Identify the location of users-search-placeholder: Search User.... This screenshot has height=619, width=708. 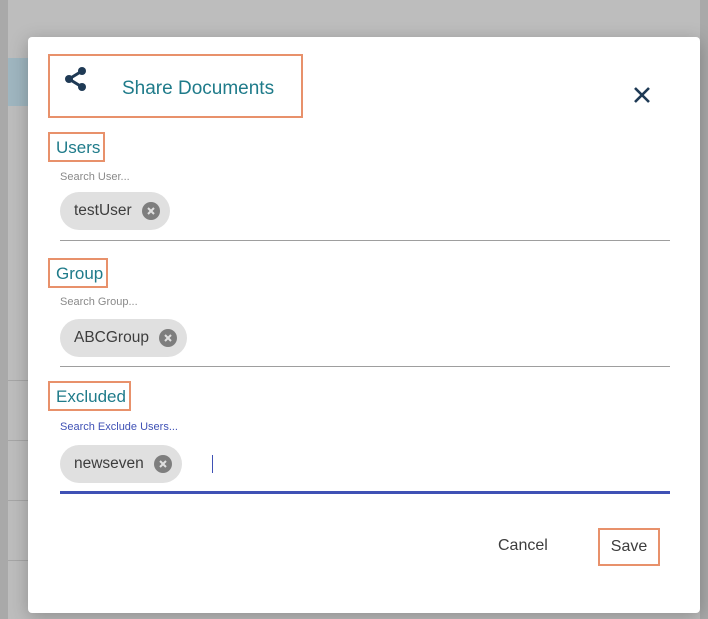
(95, 177).